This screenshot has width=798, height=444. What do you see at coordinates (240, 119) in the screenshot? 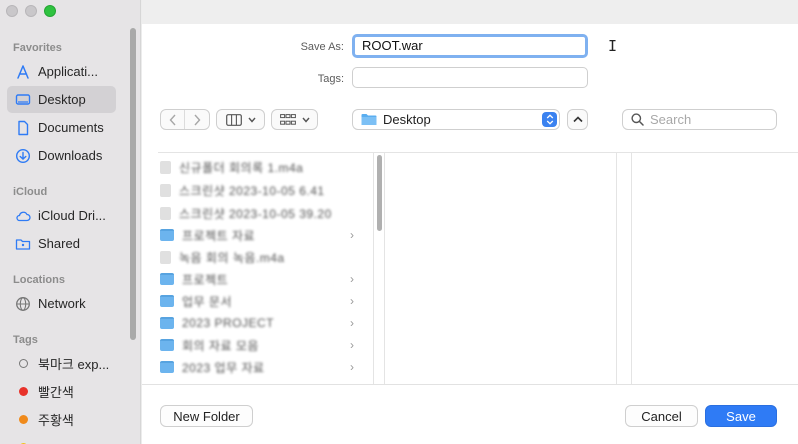
I see `view-columns-button` at bounding box center [240, 119].